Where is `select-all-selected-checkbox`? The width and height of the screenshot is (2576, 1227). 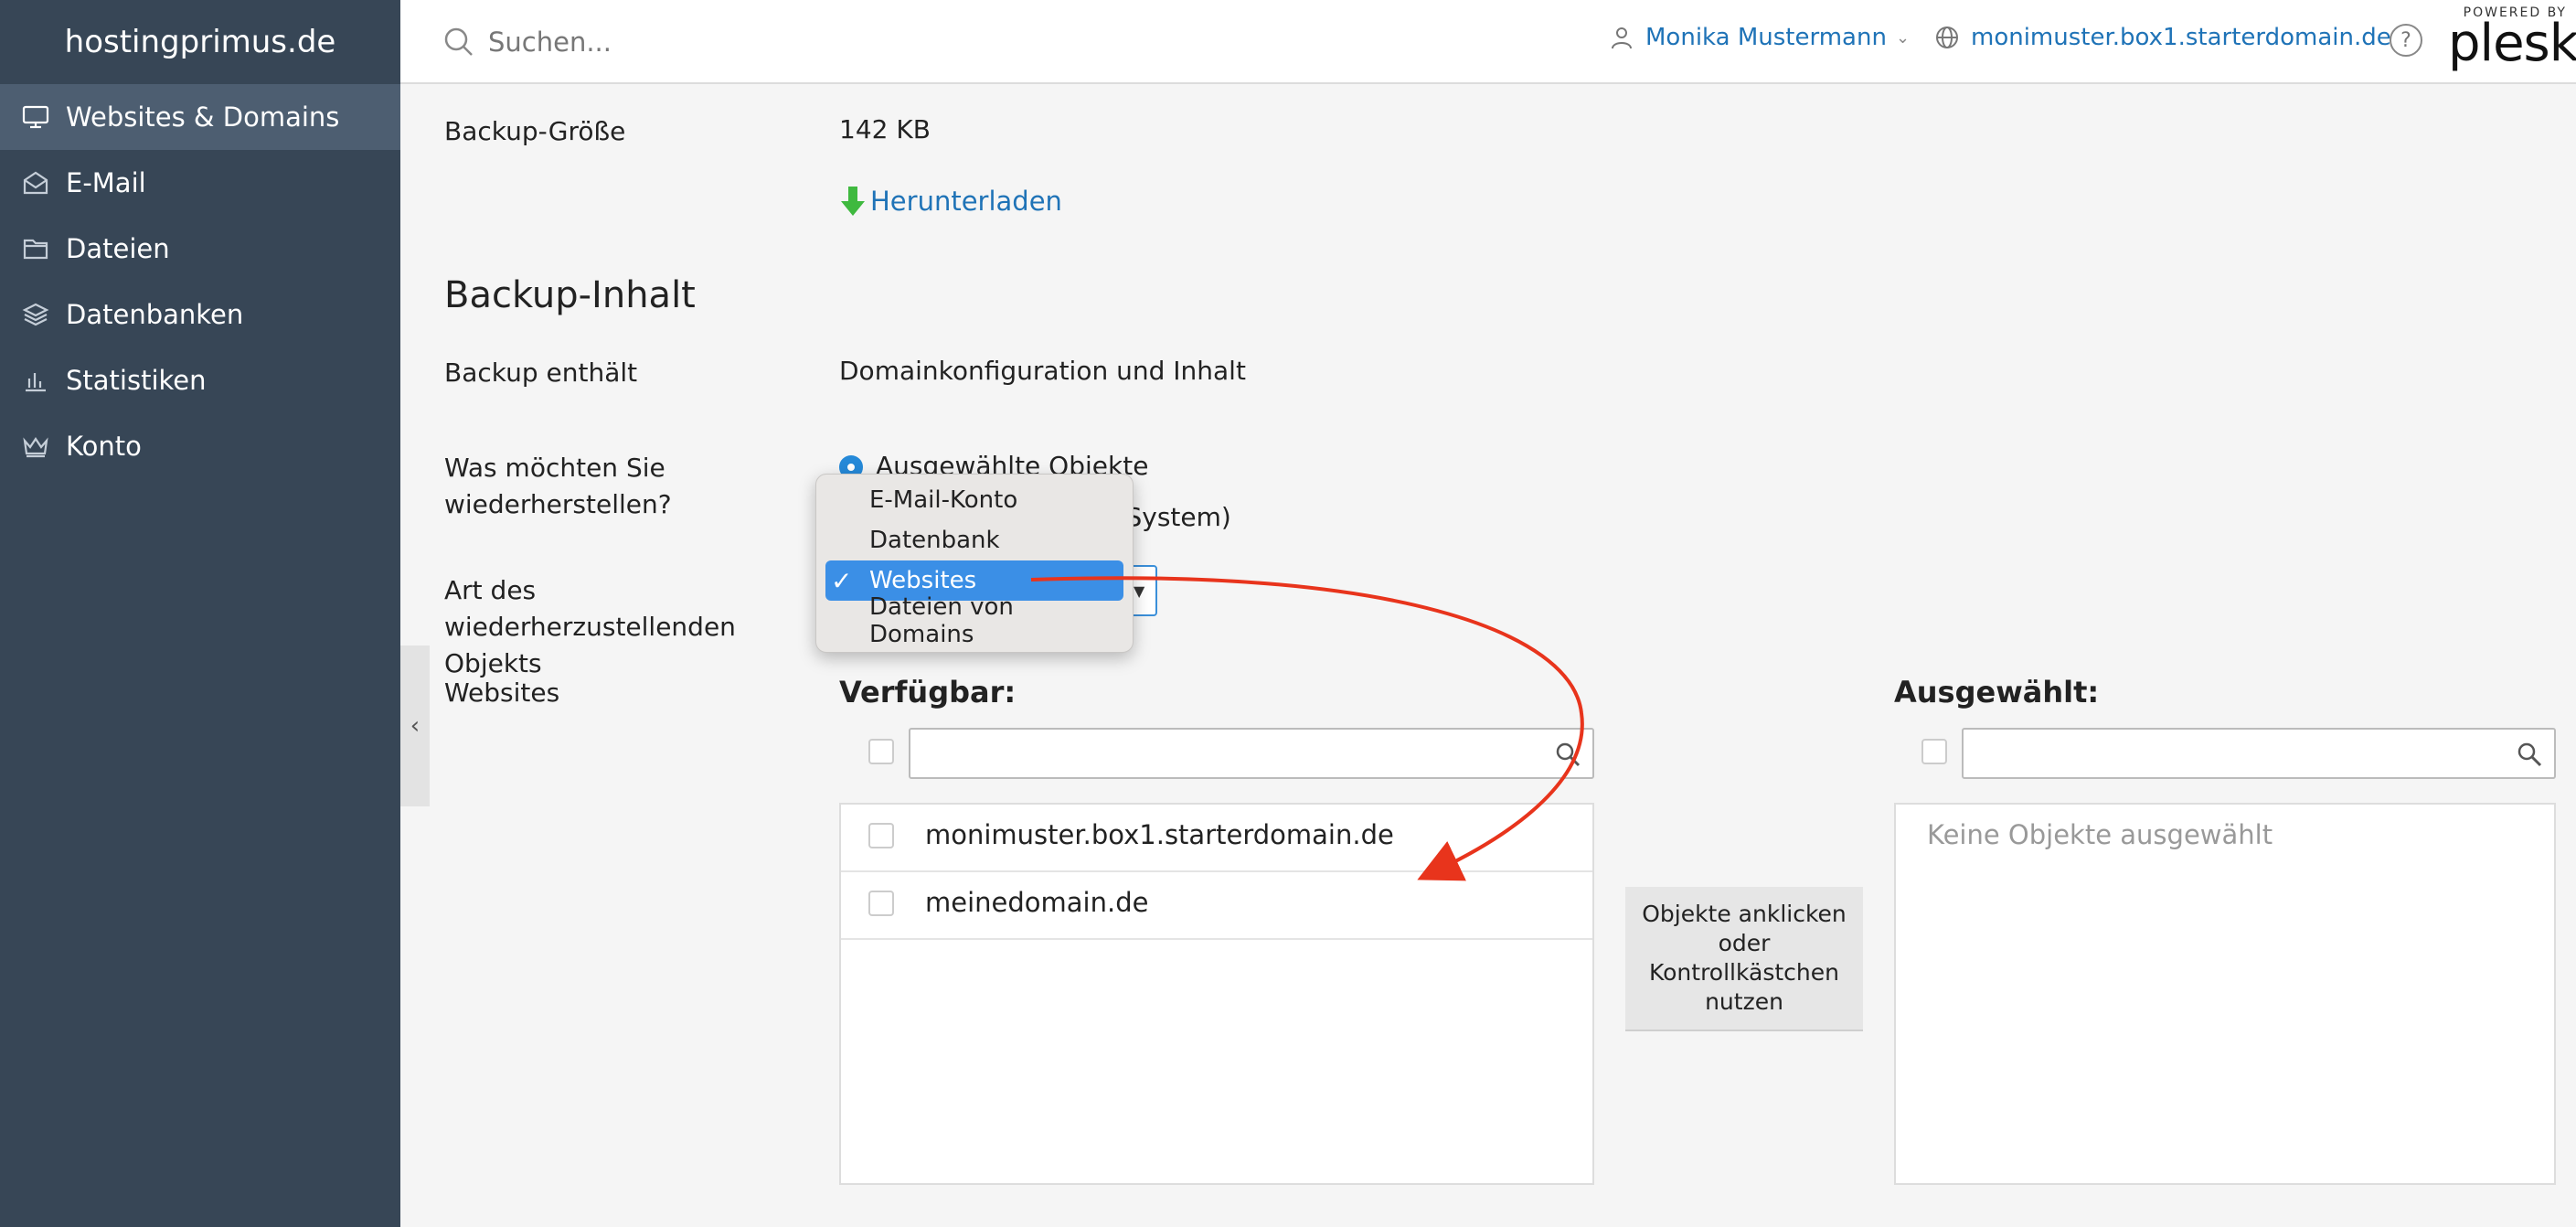
select-all-selected-checkbox is located at coordinates (1934, 751).